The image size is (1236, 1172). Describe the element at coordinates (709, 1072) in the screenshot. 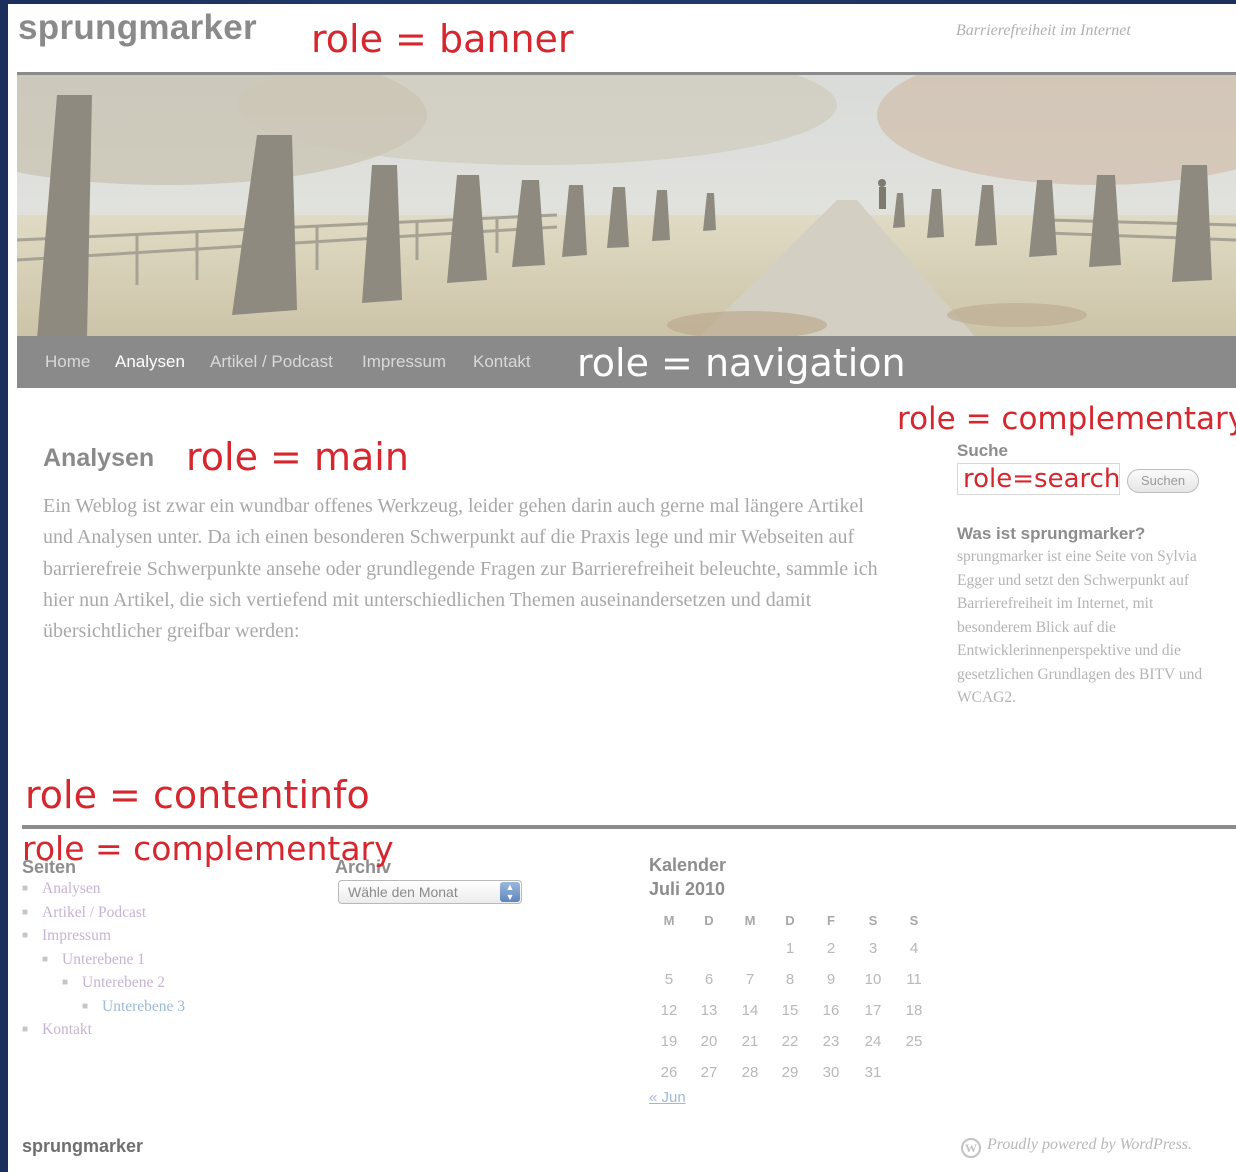

I see `calendar-day: 27` at that location.